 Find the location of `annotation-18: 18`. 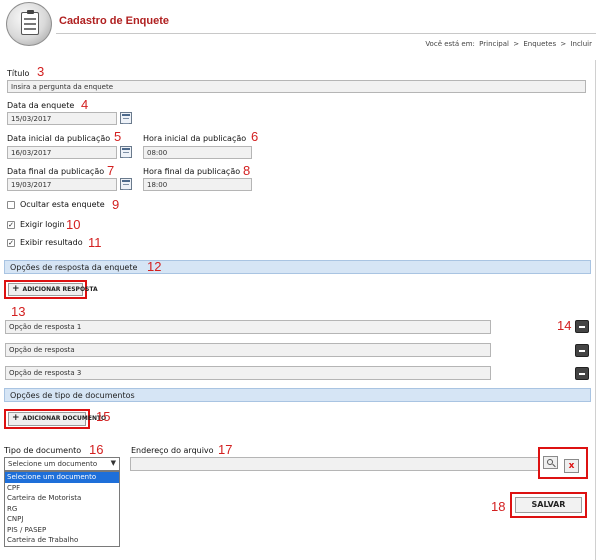

annotation-18: 18 is located at coordinates (498, 506).